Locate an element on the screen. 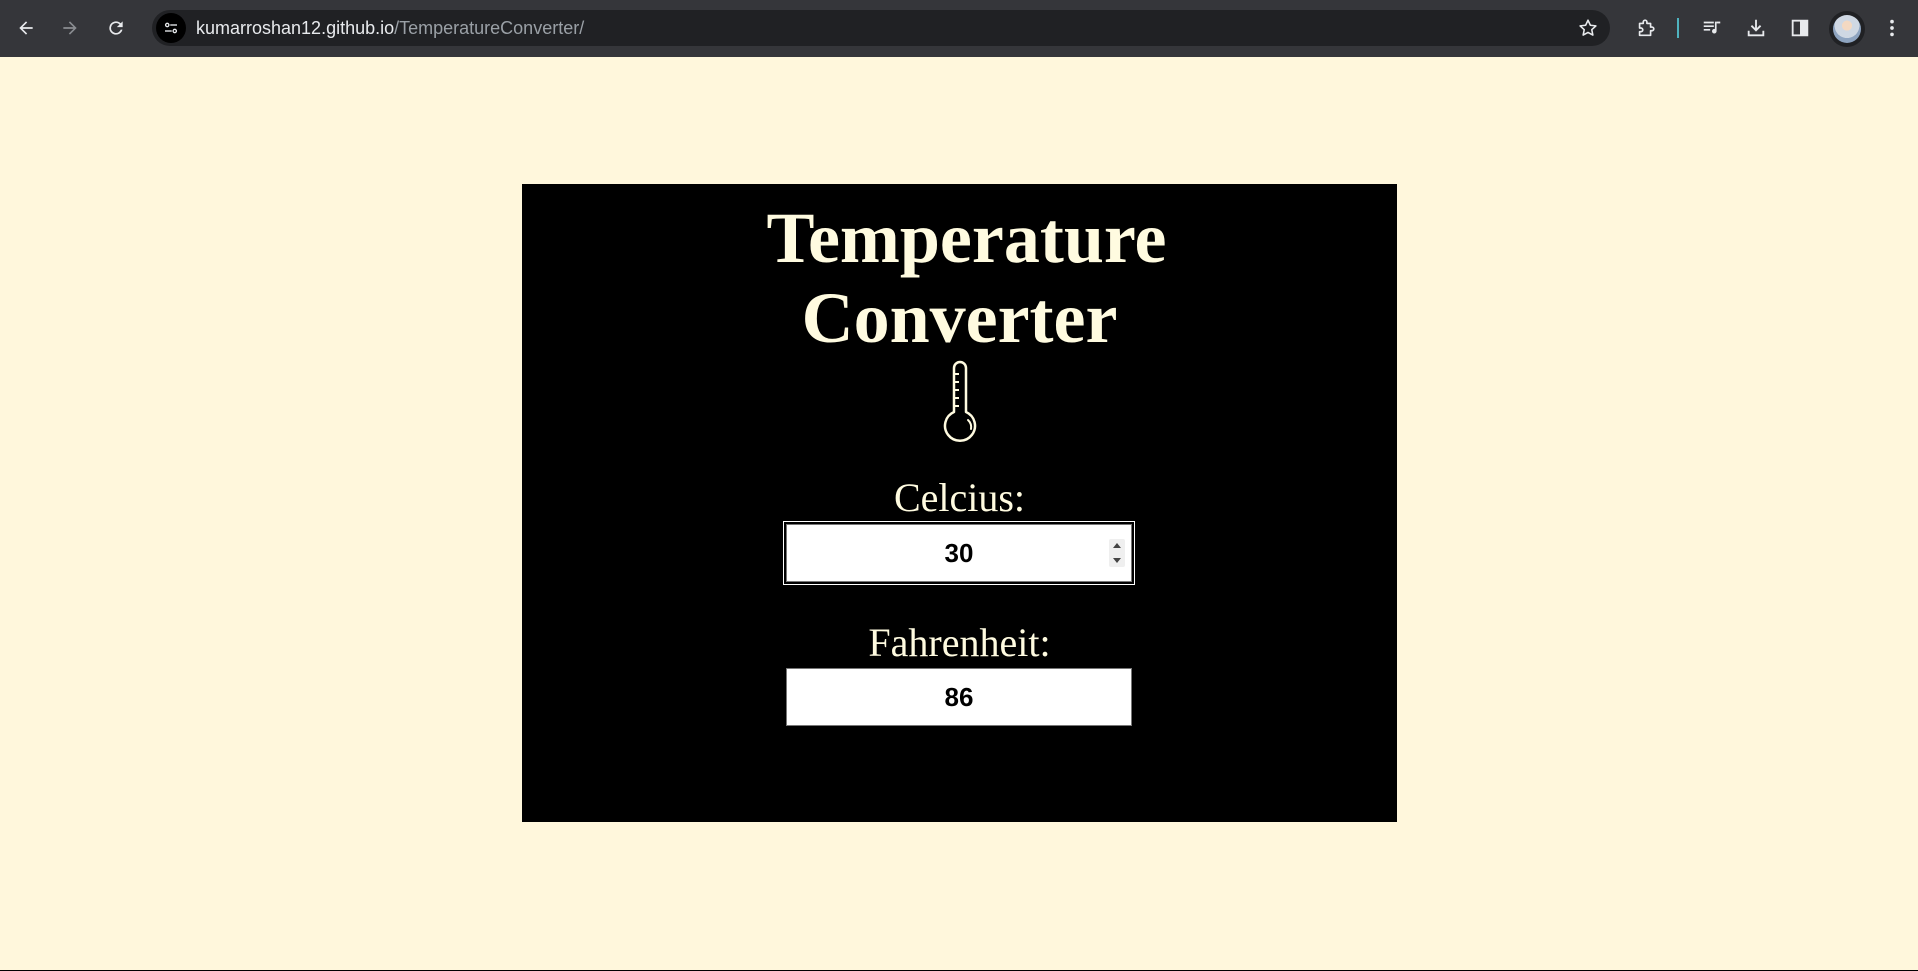  toolbar-divider is located at coordinates (1678, 28).